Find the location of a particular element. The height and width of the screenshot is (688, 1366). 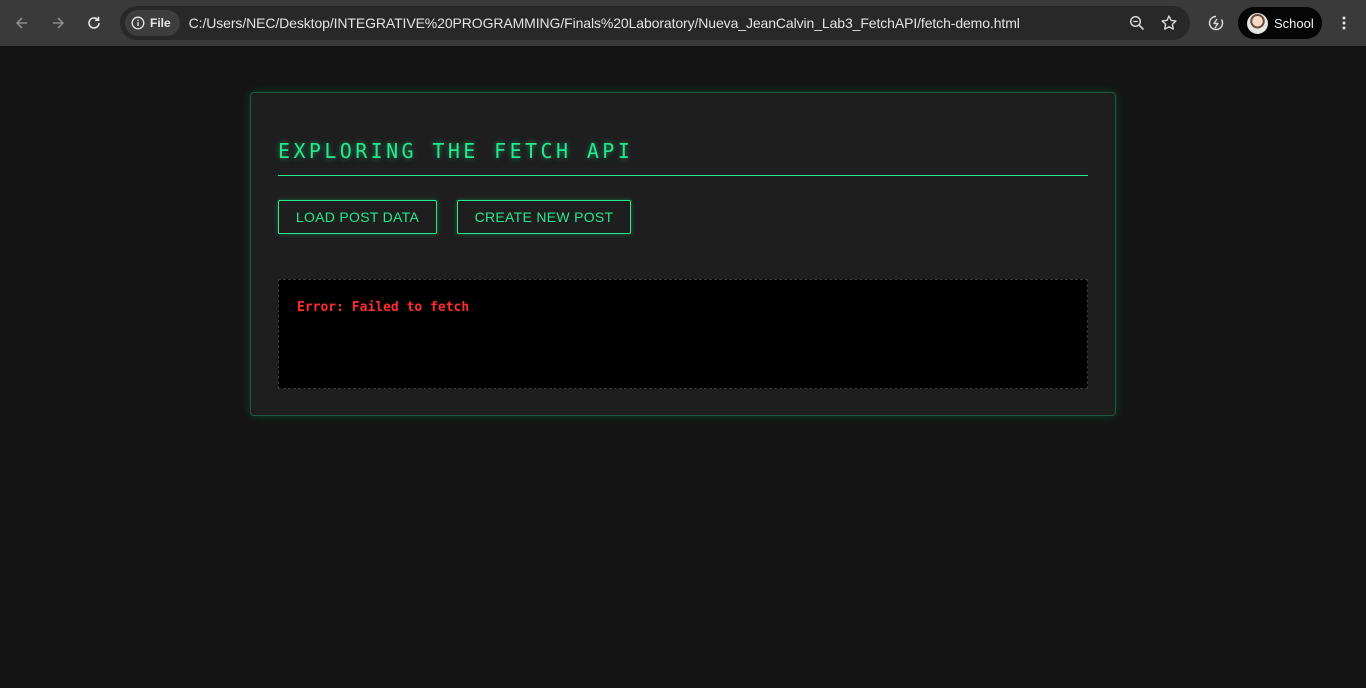

profile-button: School is located at coordinates (1280, 23).